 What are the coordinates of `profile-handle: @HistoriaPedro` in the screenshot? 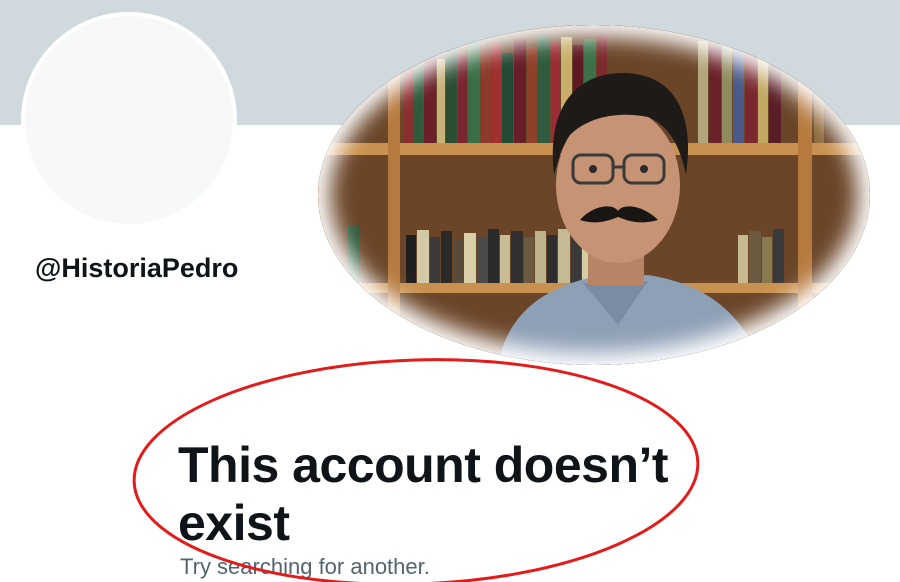 It's located at (137, 268).